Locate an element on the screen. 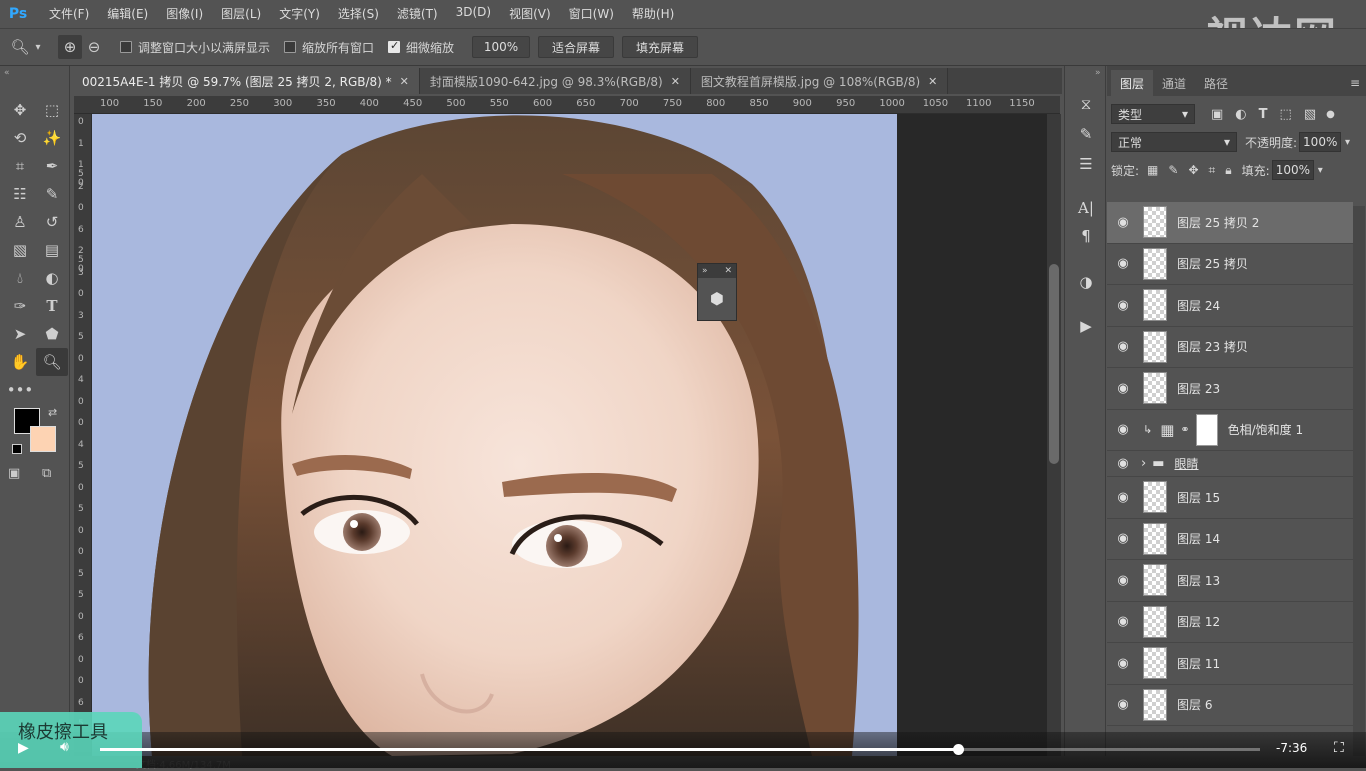  layer-row: ◉ 图层 13 is located at coordinates (1230, 581).